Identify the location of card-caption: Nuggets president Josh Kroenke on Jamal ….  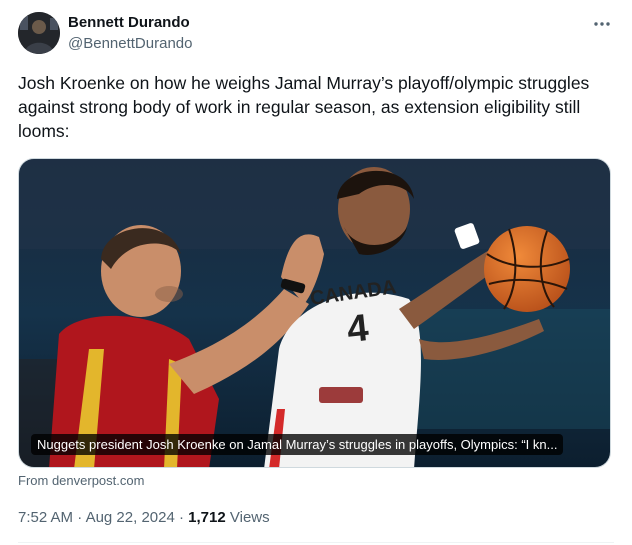
(297, 444).